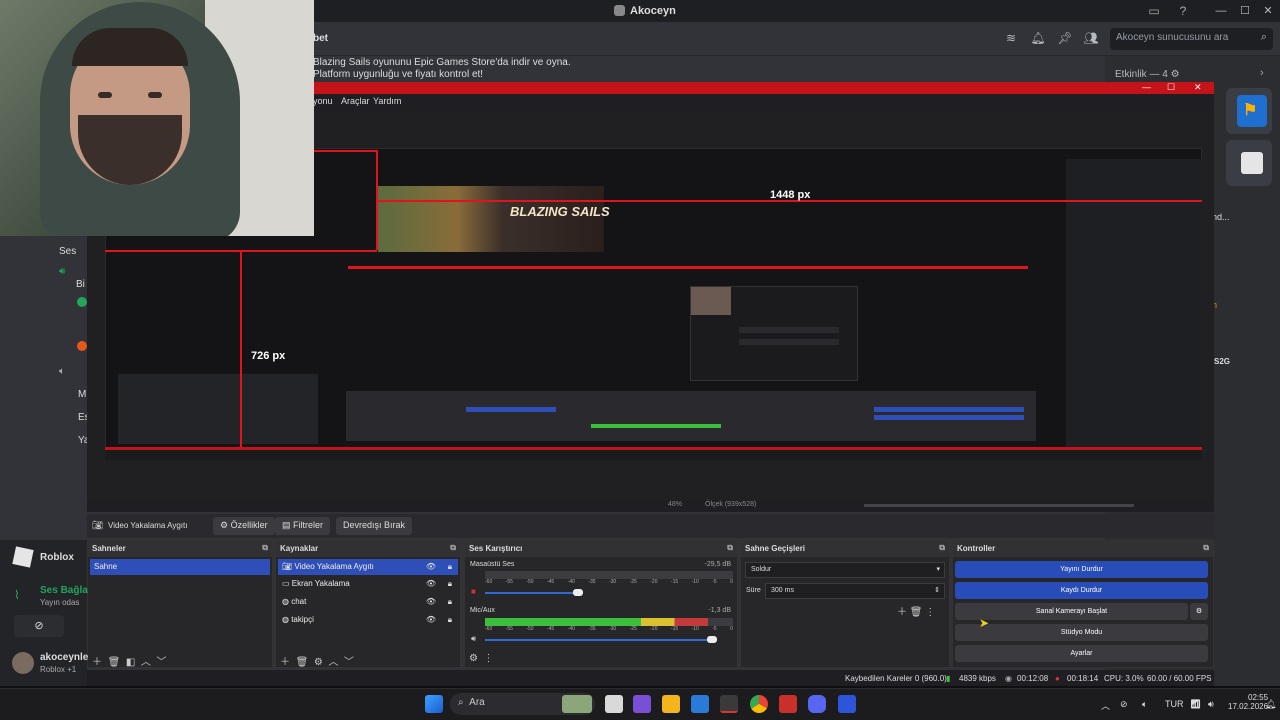 This screenshot has width=1280, height=720. I want to click on properties-button: ⚙ Özellikler, so click(244, 526).